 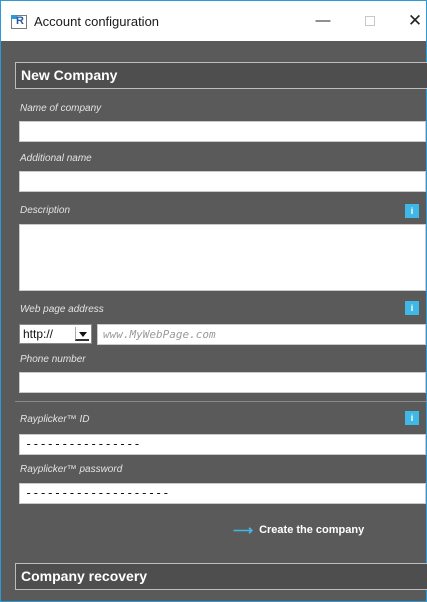 I want to click on additional-name-input, so click(x=222, y=181).